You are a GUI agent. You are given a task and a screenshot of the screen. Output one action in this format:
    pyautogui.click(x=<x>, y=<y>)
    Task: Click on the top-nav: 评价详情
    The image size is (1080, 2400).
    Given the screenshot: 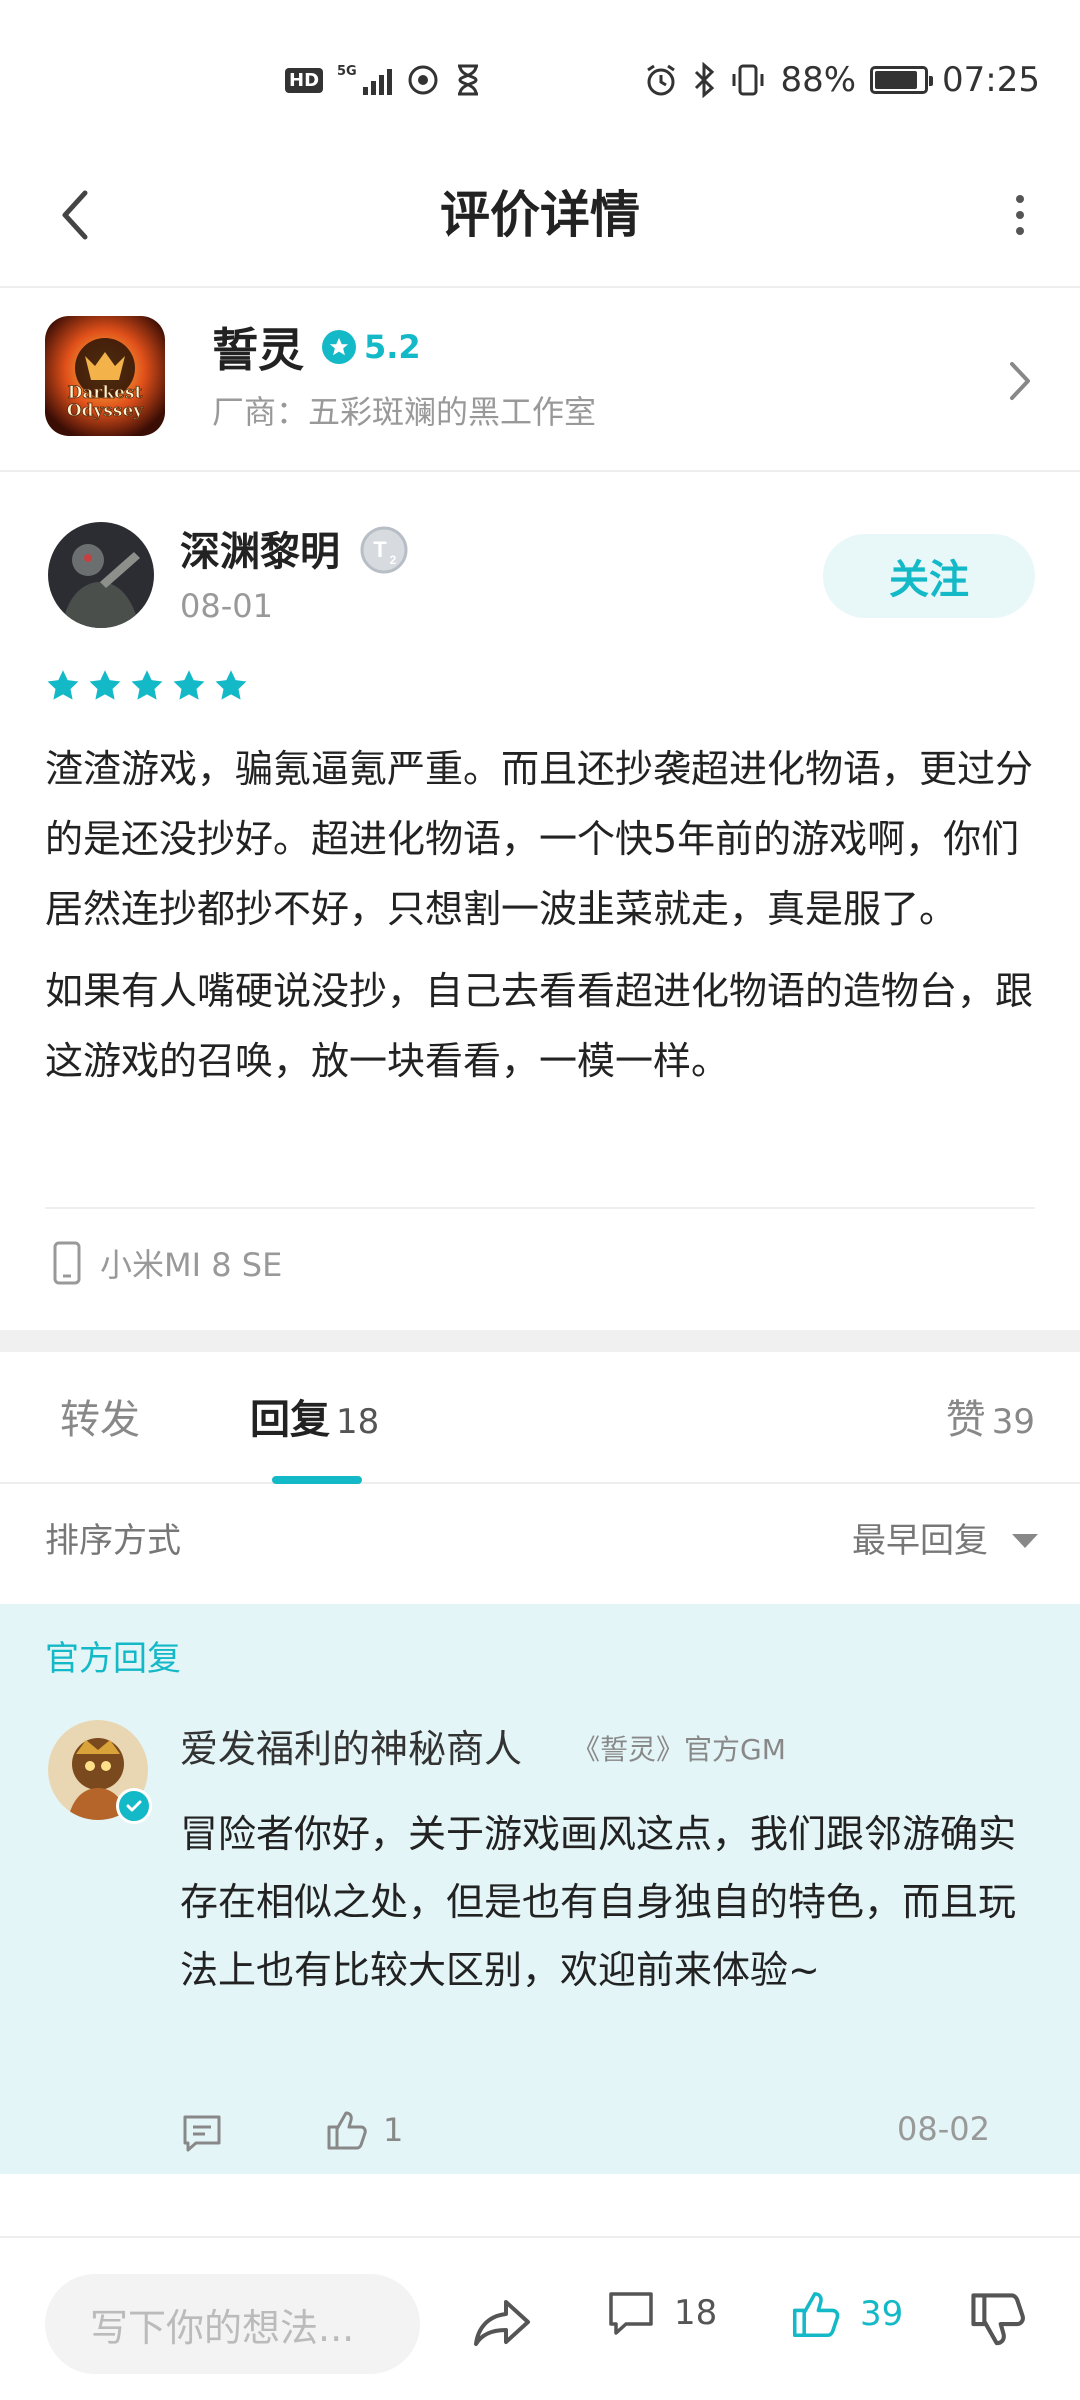 What is the action you would take?
    pyautogui.click(x=540, y=219)
    